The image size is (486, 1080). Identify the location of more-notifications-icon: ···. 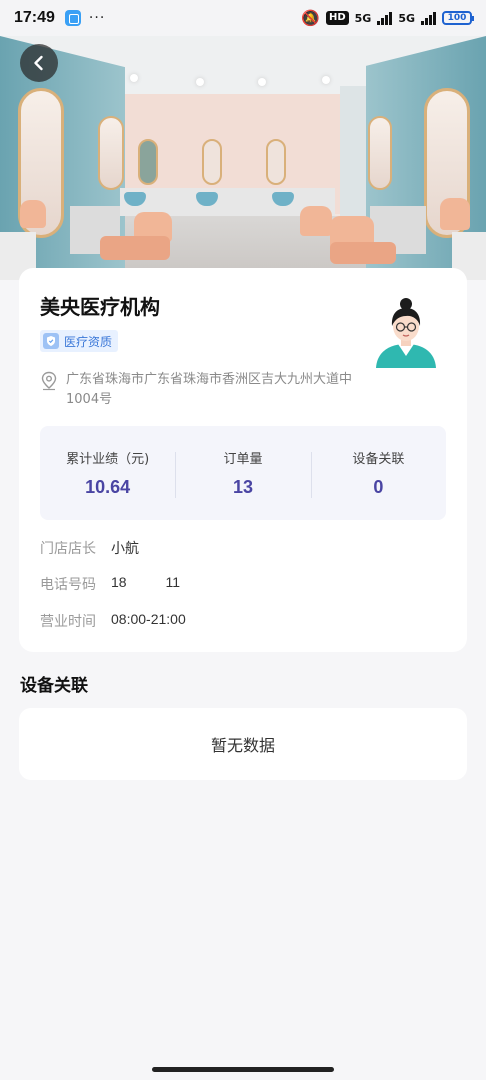
(97, 18).